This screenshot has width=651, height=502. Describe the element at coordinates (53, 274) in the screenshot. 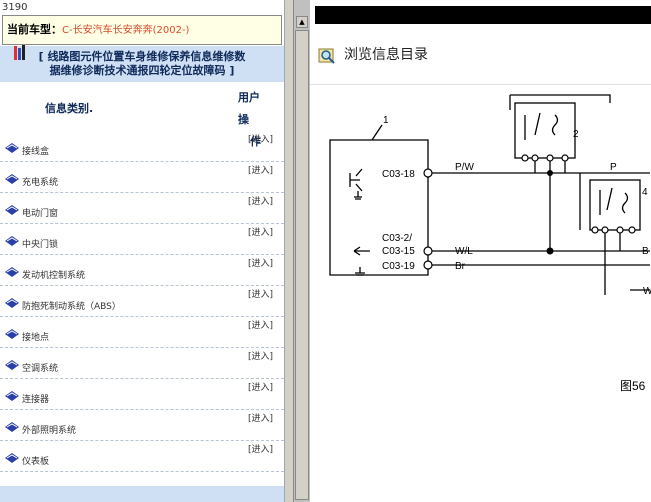

I see `list-item-name: 发动机控制系统` at that location.